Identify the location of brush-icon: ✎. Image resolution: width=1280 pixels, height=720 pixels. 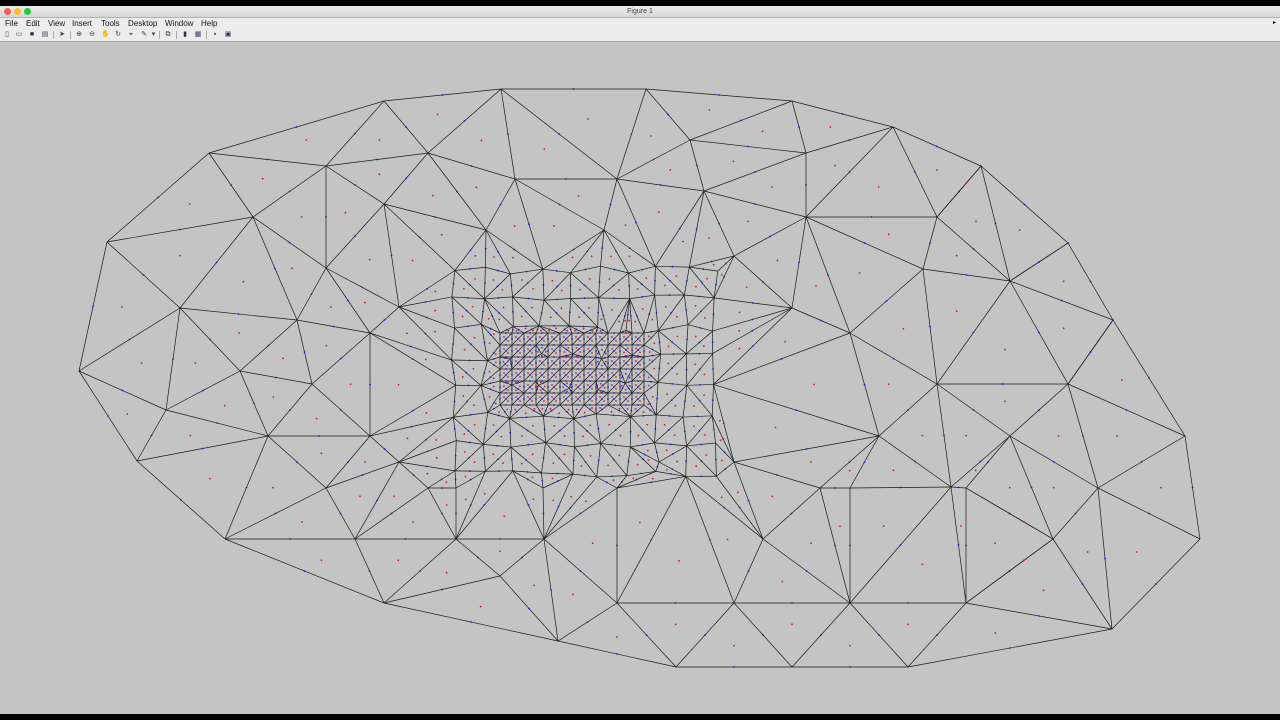
(144, 35).